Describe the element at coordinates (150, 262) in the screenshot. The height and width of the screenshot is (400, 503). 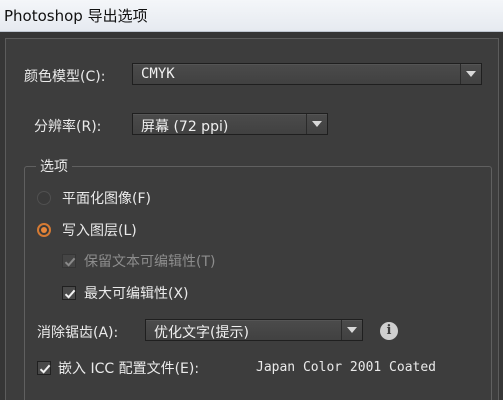
I see `preserve-text-label: 保留文本可编辑性(T)` at that location.